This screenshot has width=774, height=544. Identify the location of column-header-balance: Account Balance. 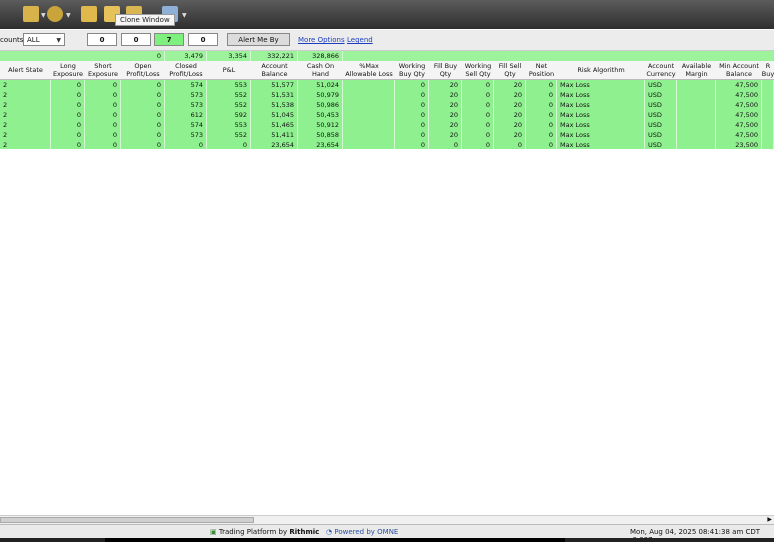
(274, 70).